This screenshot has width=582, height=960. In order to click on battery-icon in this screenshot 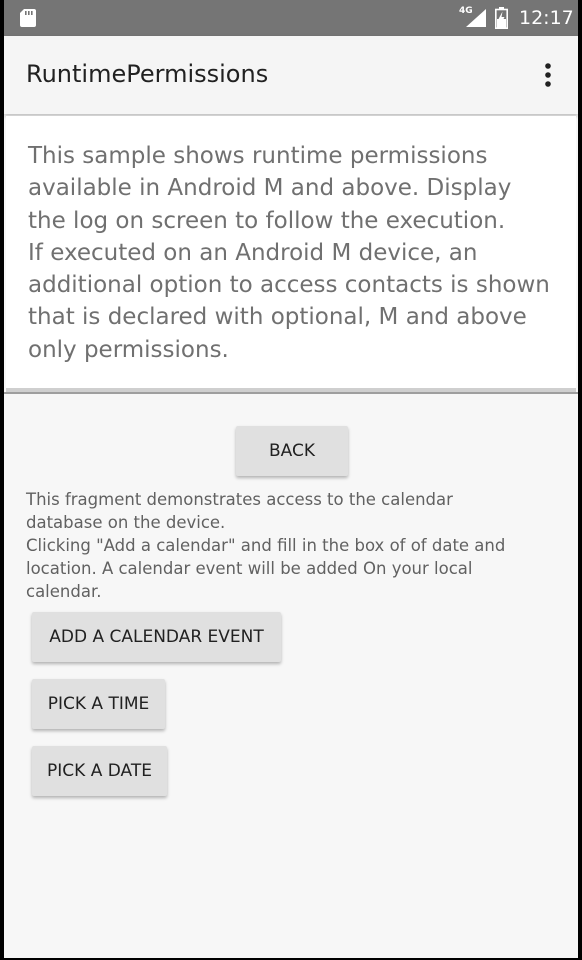, I will do `click(501, 18)`.